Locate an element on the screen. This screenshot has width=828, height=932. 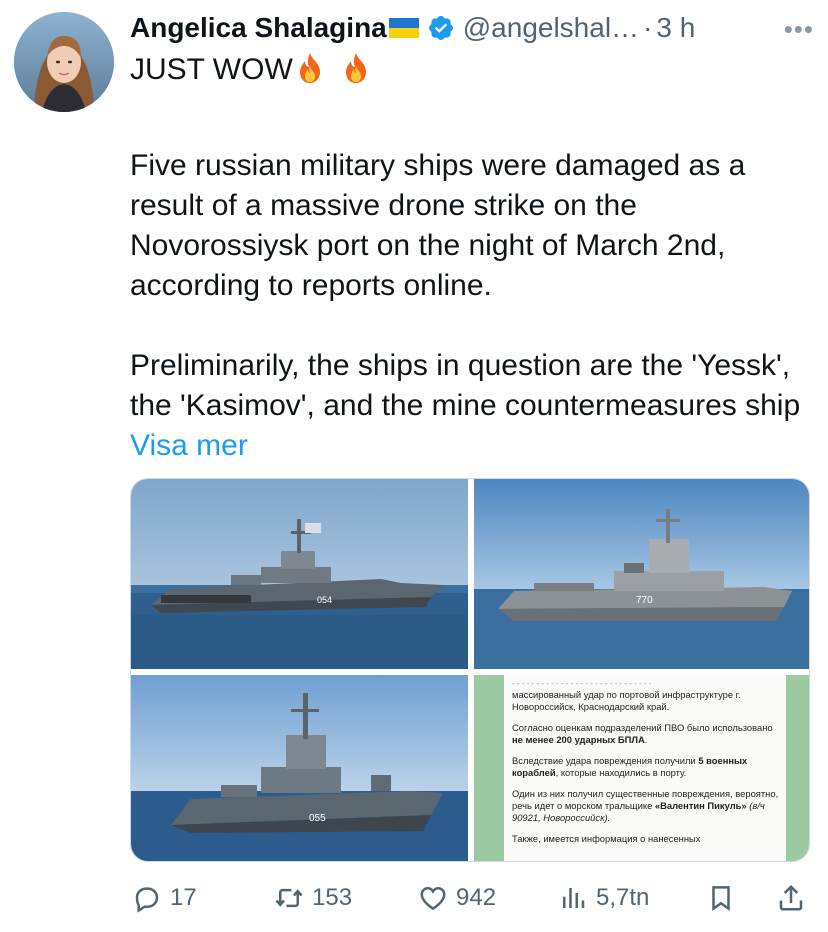
hull-number: 770 is located at coordinates (644, 600).